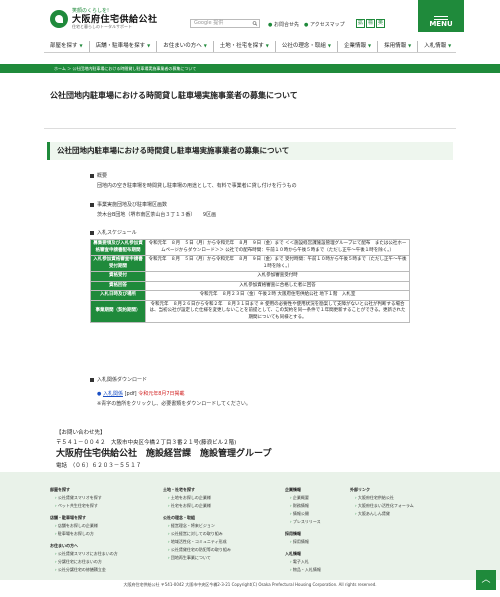 This screenshot has height=597, width=500. I want to click on footer-link: 分譲住宅にお住まいの方, so click(84, 562).